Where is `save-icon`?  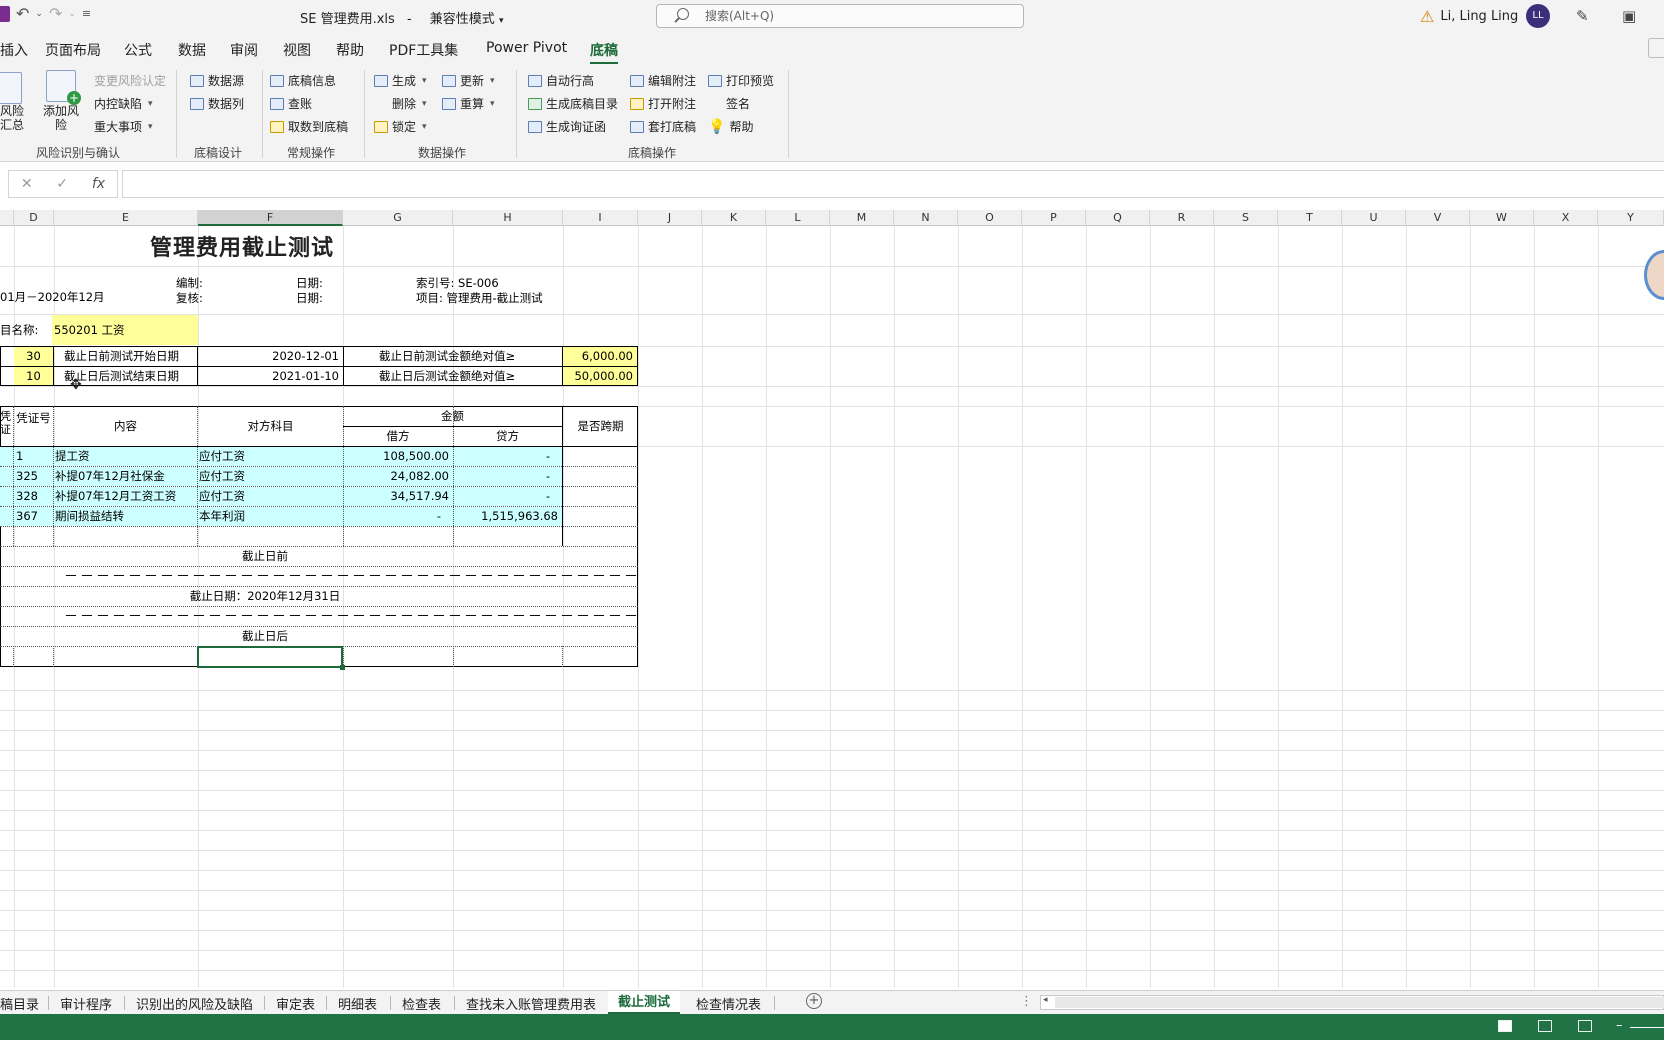 save-icon is located at coordinates (5, 13).